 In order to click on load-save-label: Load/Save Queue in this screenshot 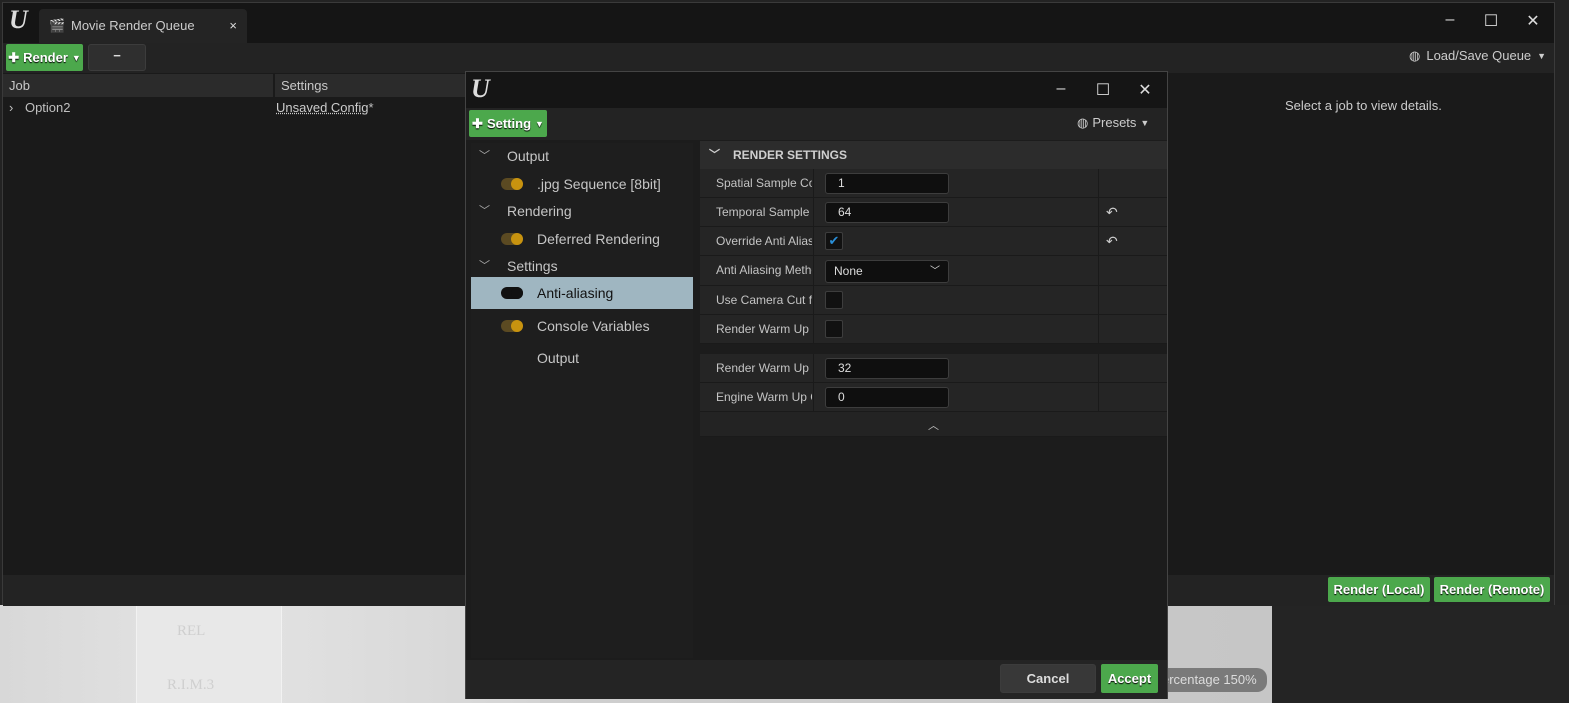, I will do `click(1479, 55)`.